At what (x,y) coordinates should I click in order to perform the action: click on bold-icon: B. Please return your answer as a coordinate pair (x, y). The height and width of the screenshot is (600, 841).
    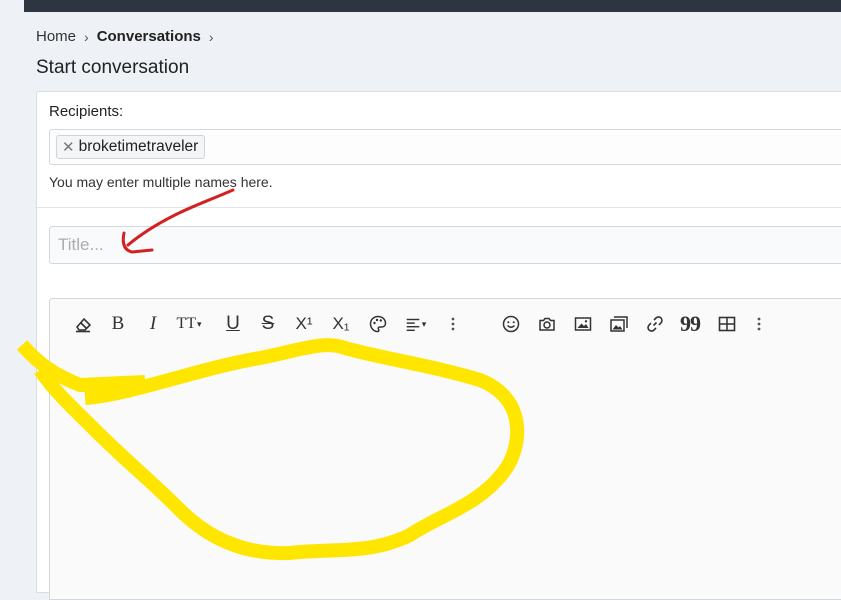
    Looking at the image, I should click on (118, 324).